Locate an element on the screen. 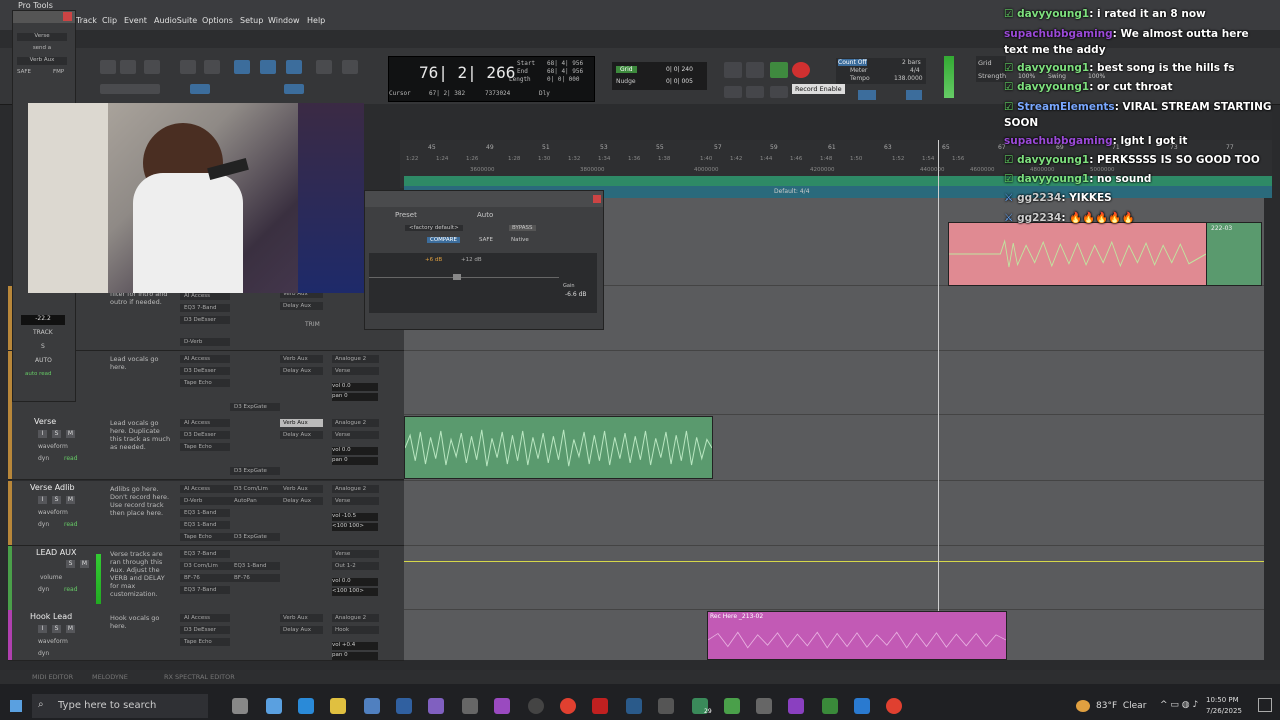 Image resolution: width=1280 pixels, height=720 pixels. rewind-button is located at coordinates (733, 92).